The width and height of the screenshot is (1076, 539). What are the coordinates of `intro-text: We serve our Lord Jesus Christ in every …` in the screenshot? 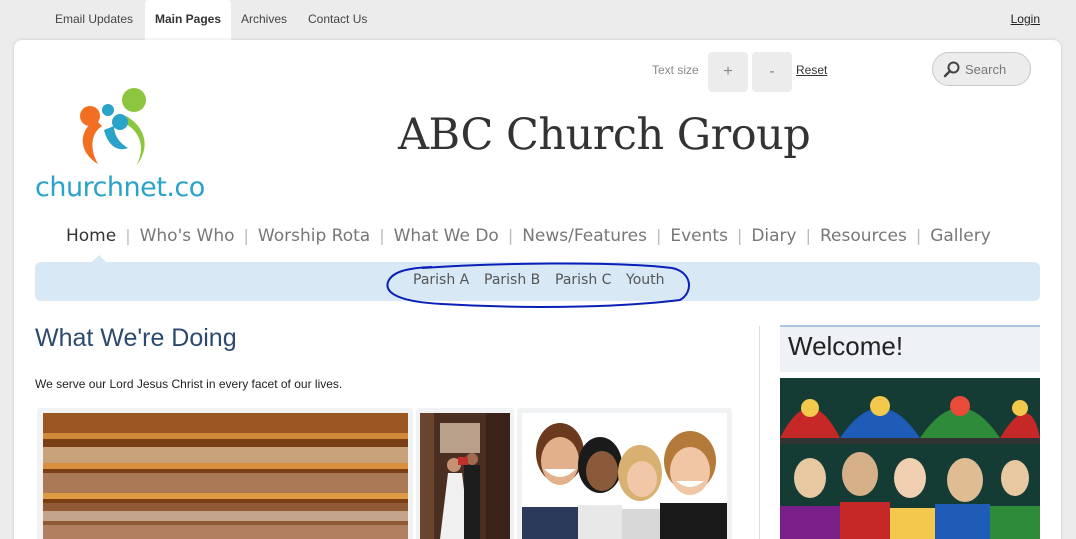 It's located at (189, 384).